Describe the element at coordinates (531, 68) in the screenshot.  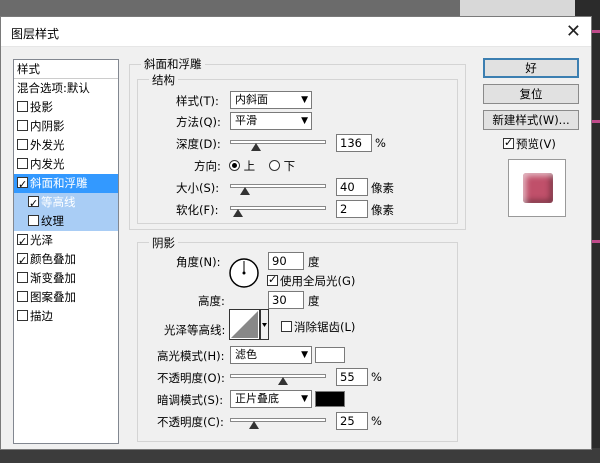
I see `ok-button: 好` at that location.